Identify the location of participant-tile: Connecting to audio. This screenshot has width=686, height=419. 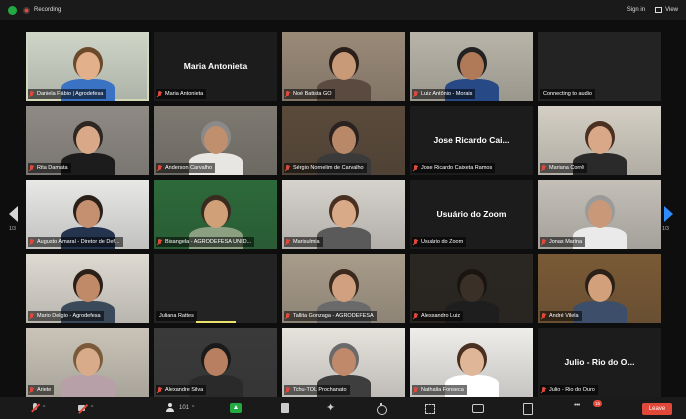
(599, 66).